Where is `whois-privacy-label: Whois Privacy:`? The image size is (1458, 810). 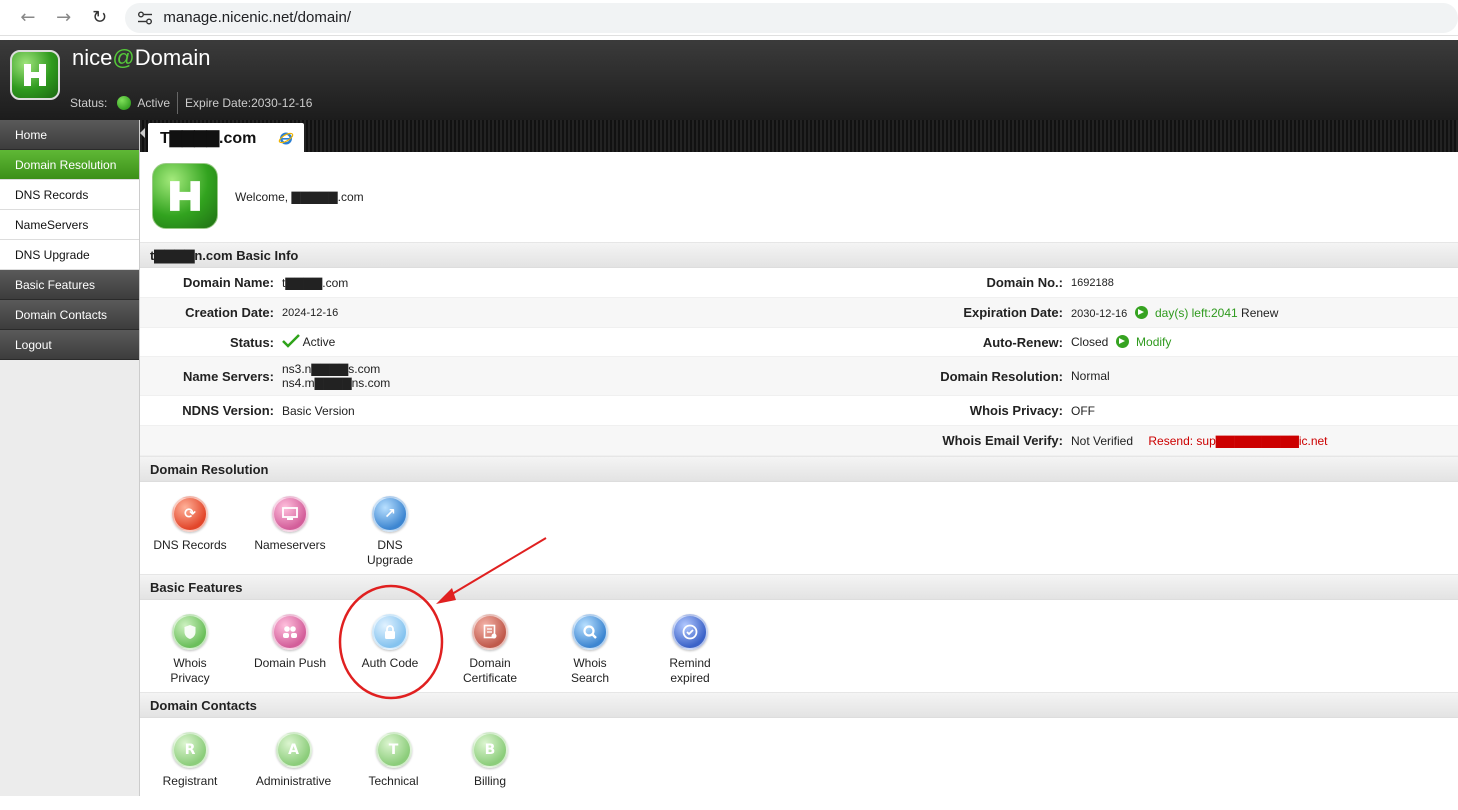
whois-privacy-label: Whois Privacy: is located at coordinates (1016, 410).